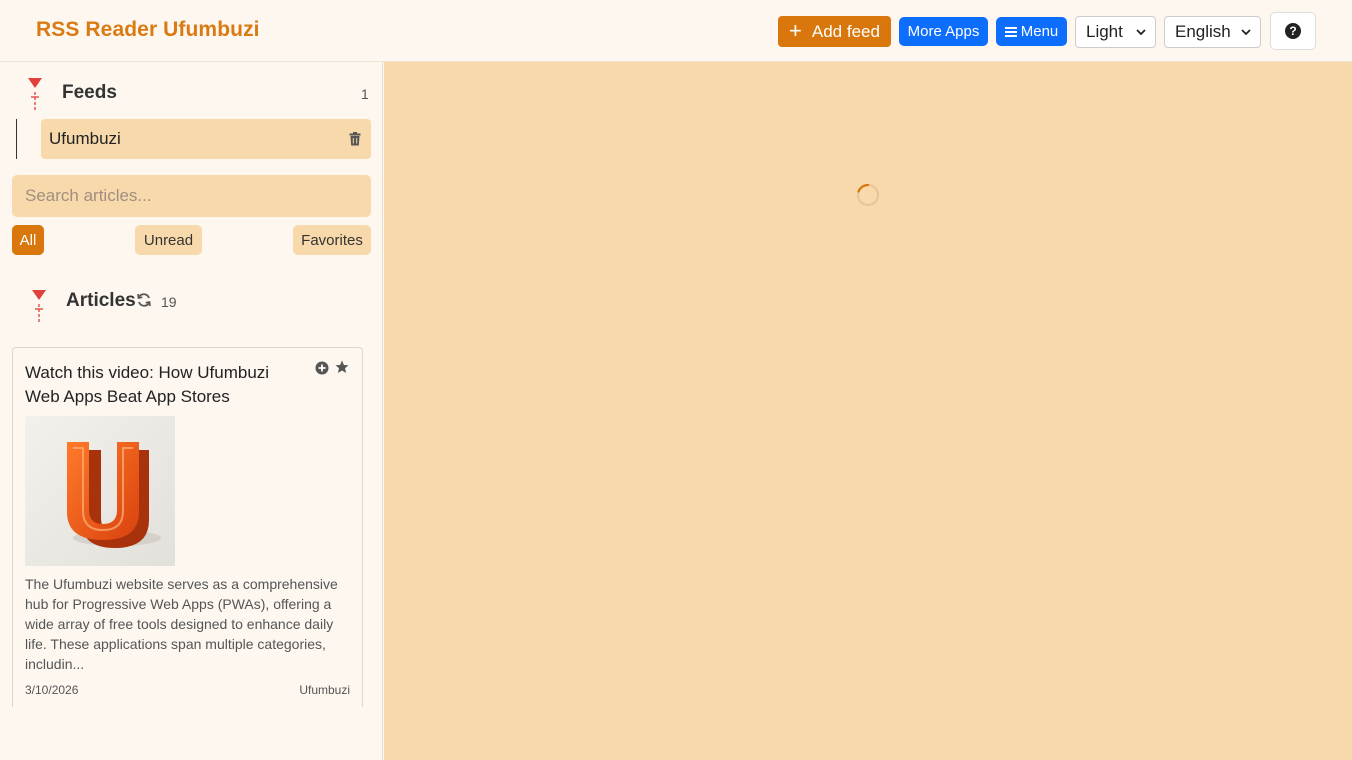  I want to click on feeds-heading: Feeds, so click(89, 92).